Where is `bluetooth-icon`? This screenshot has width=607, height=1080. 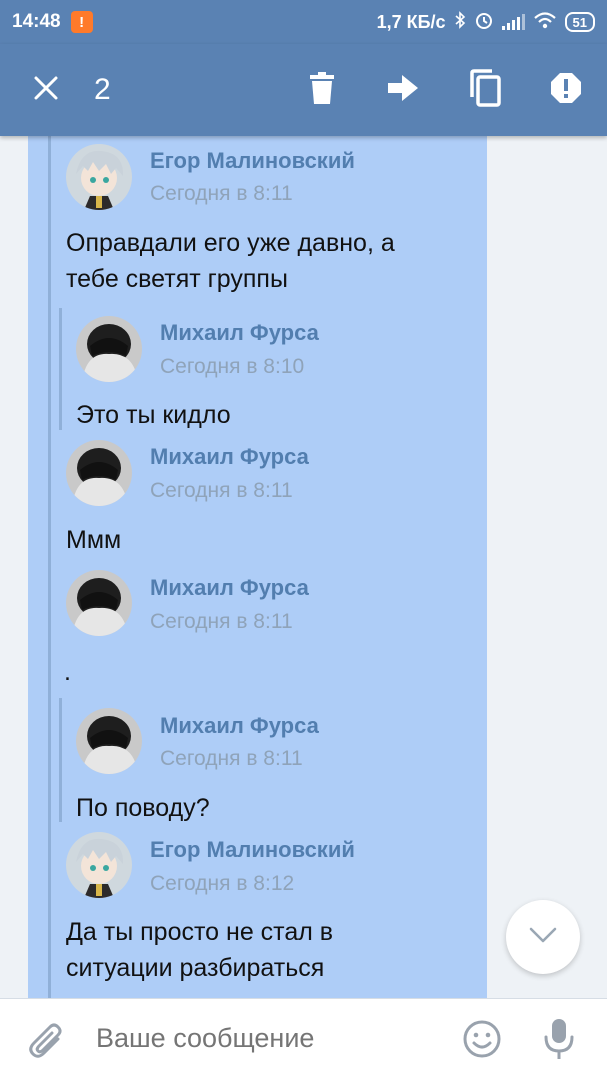
bluetooth-icon is located at coordinates (460, 22).